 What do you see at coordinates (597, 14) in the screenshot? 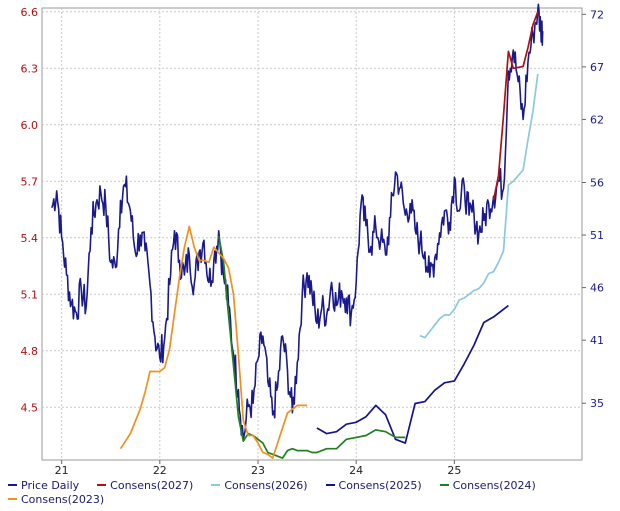
I see `y-right-tick-label: 72` at bounding box center [597, 14].